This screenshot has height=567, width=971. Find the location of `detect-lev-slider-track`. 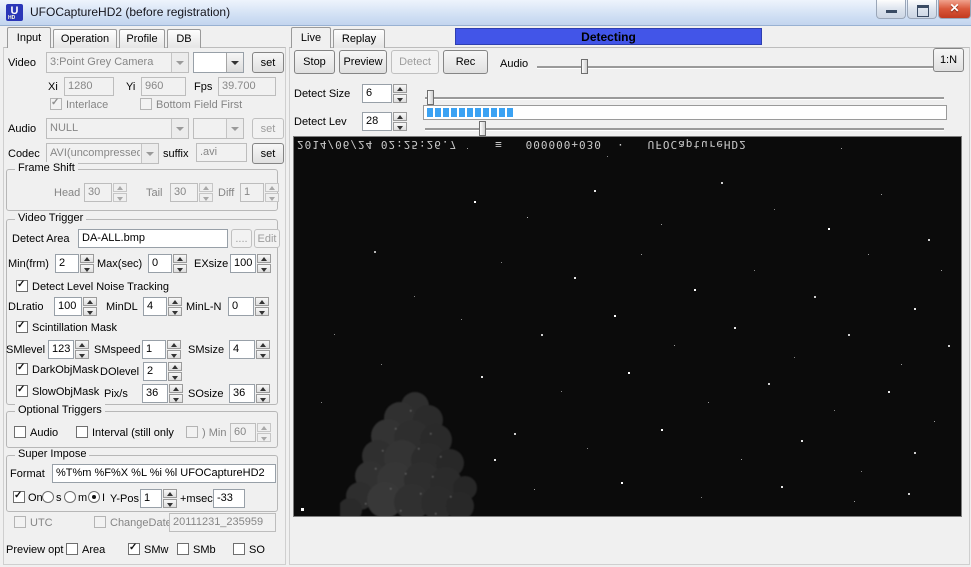

detect-lev-slider-track is located at coordinates (684, 129).